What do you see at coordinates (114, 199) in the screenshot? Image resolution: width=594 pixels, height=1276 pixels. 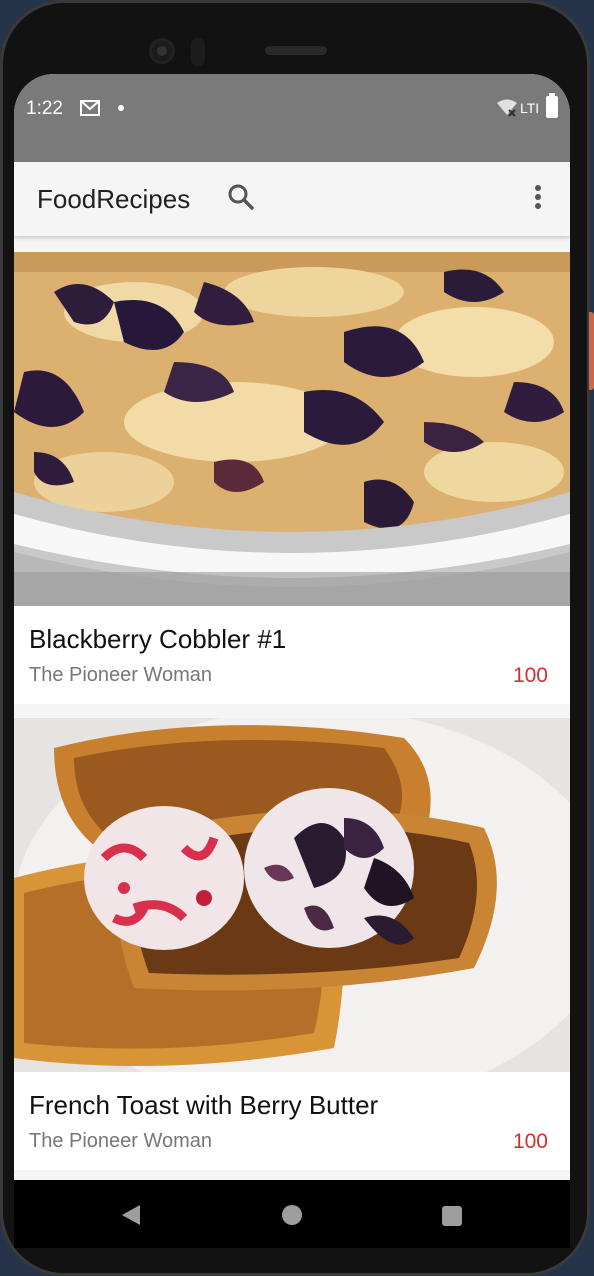 I see `app-title: FoodRecipes` at bounding box center [114, 199].